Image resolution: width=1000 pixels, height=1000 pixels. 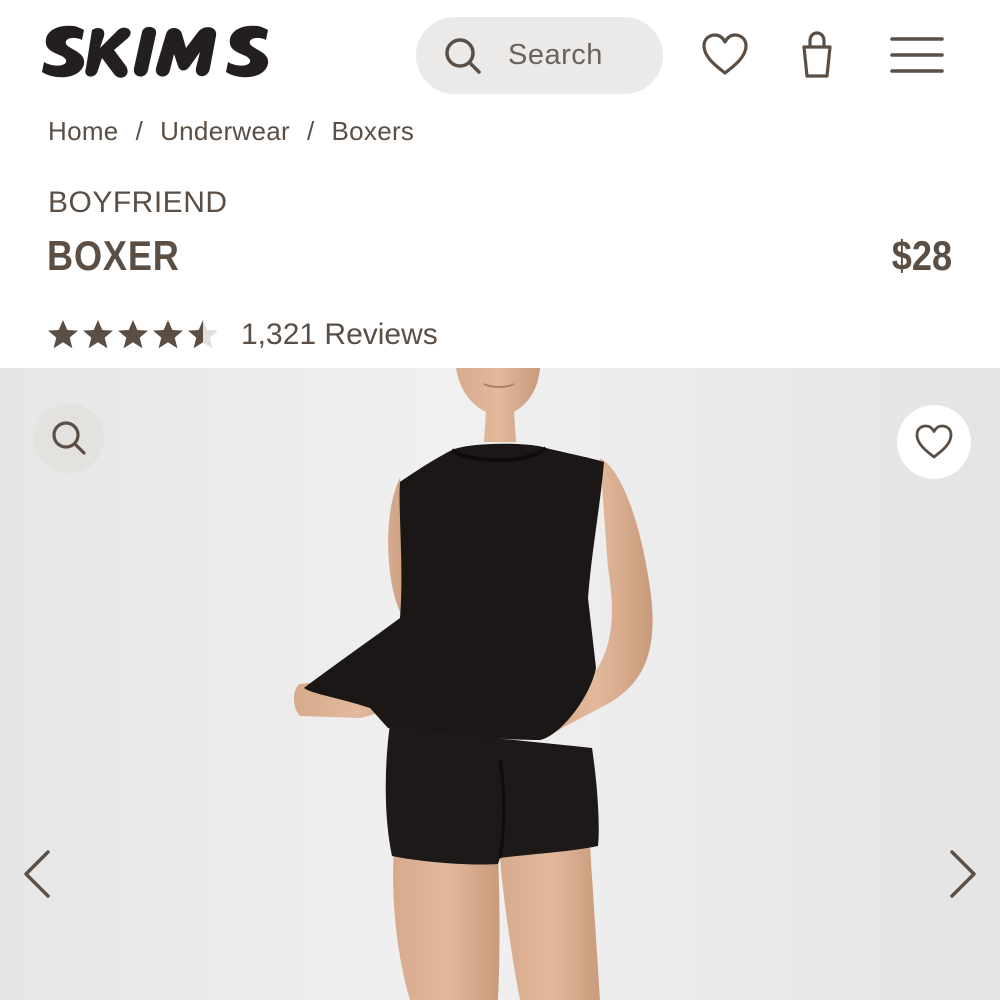 I want to click on breadcrumb: Home / Underwear / Boxers, so click(x=231, y=131).